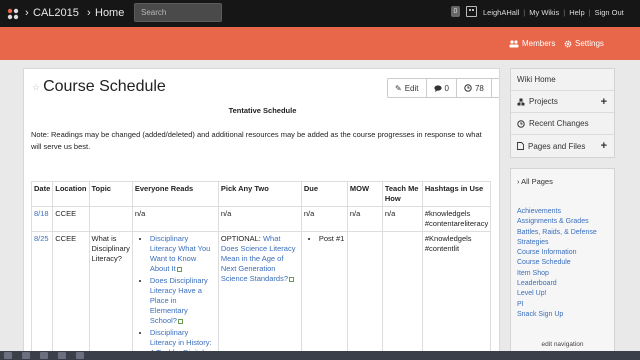 The height and width of the screenshot is (360, 640). I want to click on edit-label: Edit, so click(411, 88).